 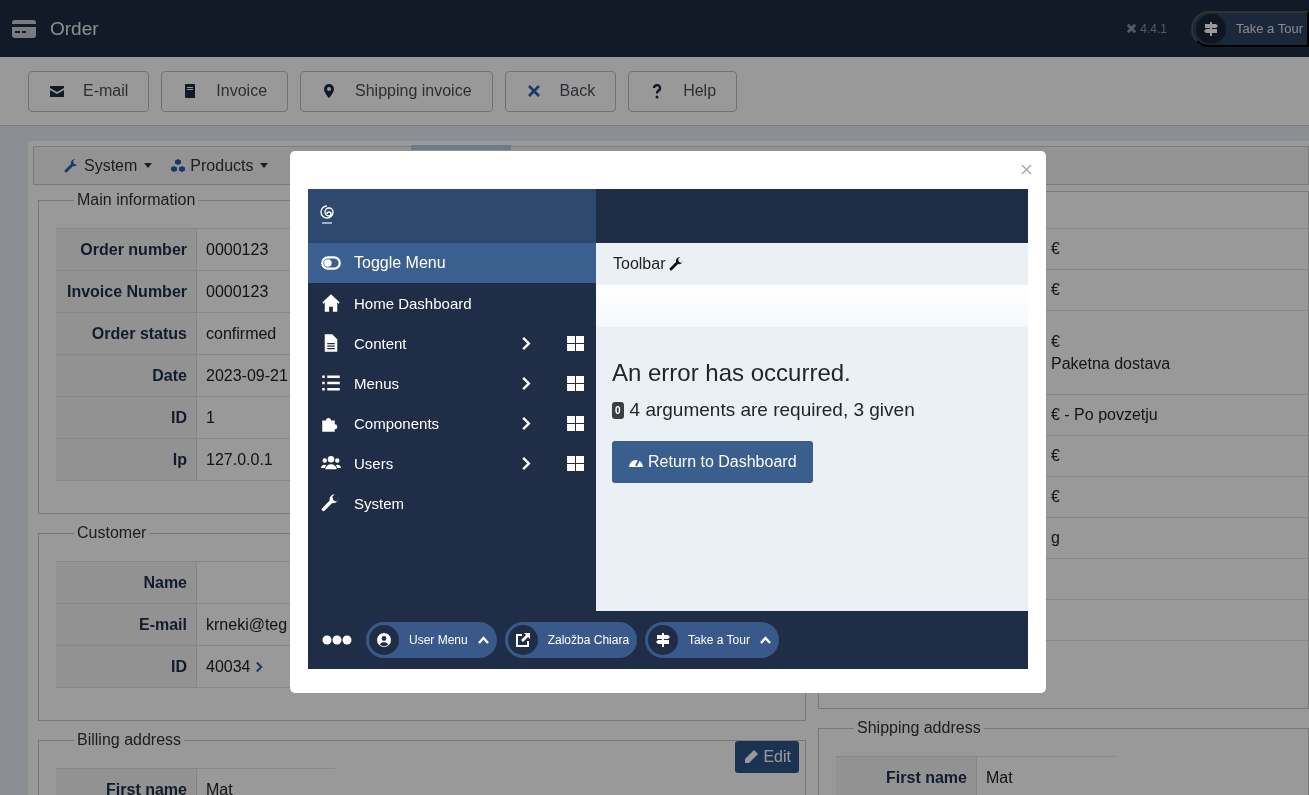 What do you see at coordinates (126, 582) in the screenshot?
I see `field-label: Name` at bounding box center [126, 582].